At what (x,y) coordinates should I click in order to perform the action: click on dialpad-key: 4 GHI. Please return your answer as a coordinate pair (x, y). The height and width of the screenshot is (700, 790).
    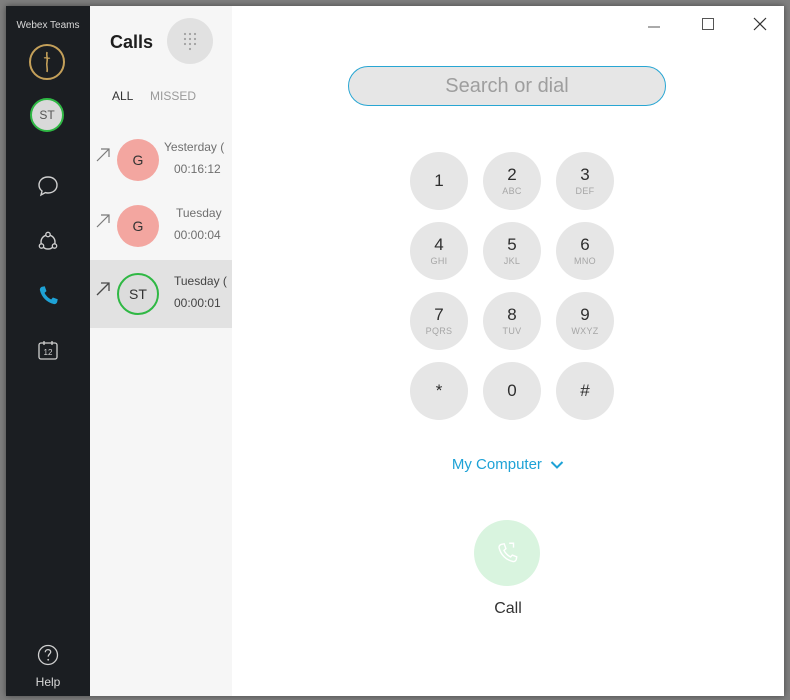
    Looking at the image, I should click on (439, 251).